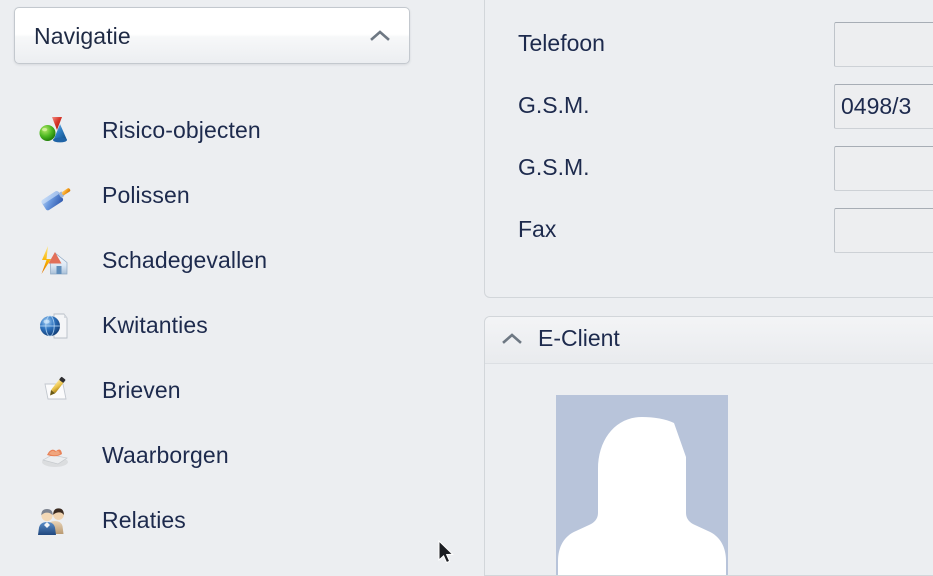  I want to click on house-lightning-icon, so click(54, 261).